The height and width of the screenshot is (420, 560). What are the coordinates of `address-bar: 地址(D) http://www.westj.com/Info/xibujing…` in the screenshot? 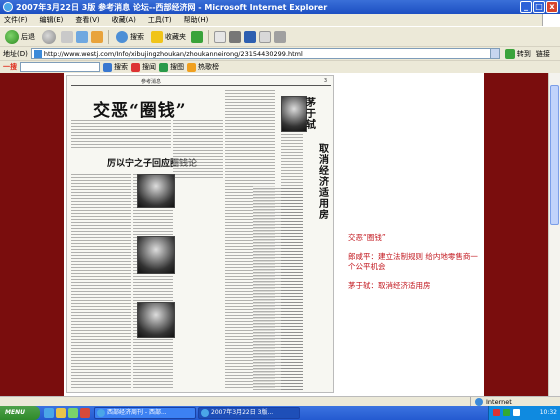 It's located at (280, 53).